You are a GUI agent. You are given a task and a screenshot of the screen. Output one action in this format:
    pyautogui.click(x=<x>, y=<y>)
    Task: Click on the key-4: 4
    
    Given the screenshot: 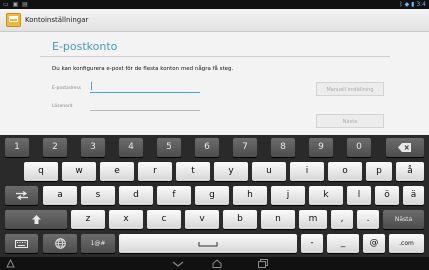 What is the action you would take?
    pyautogui.click(x=131, y=147)
    